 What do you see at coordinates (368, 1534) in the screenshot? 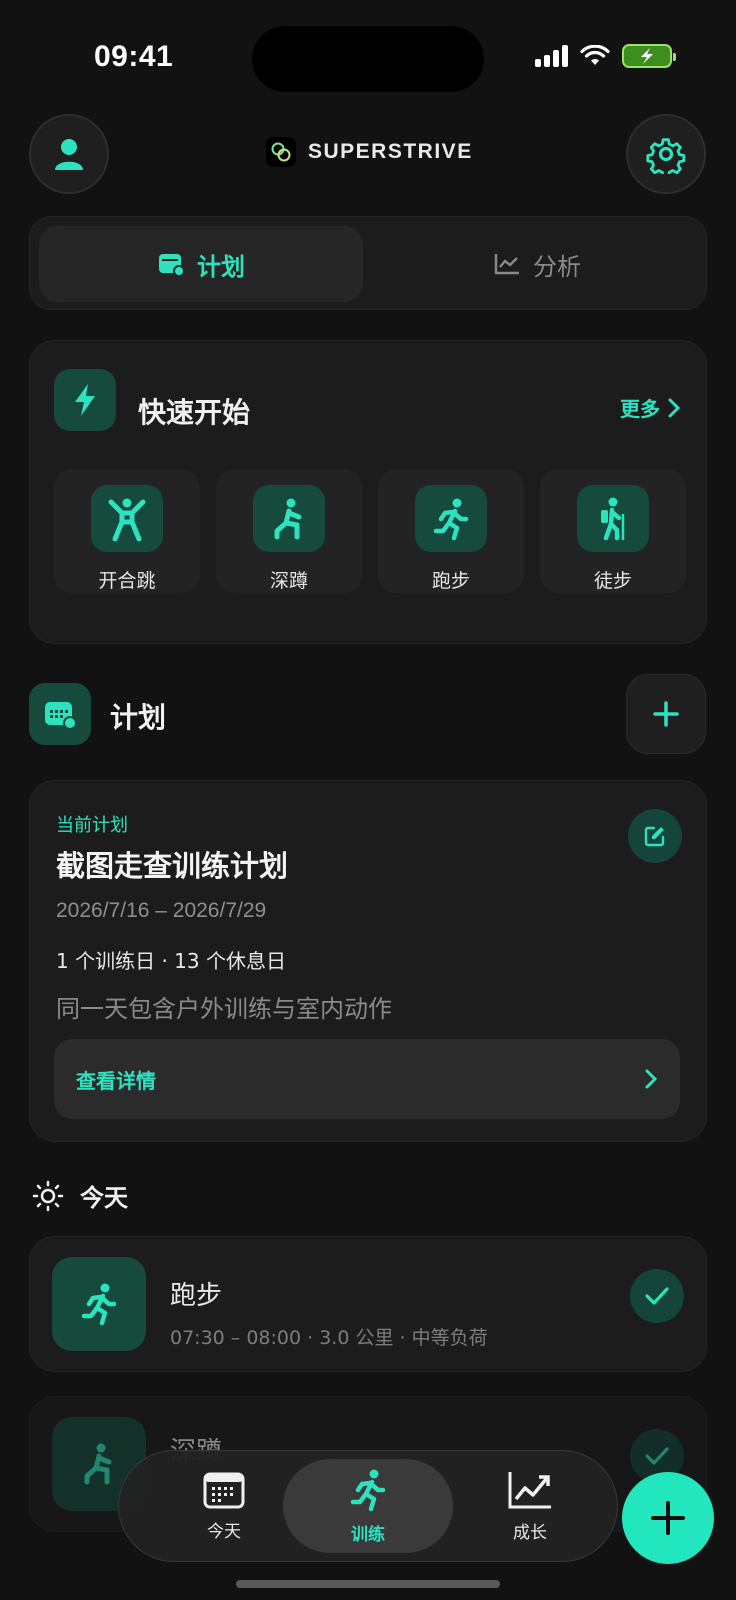
I see `nav-train-label: 训练` at bounding box center [368, 1534].